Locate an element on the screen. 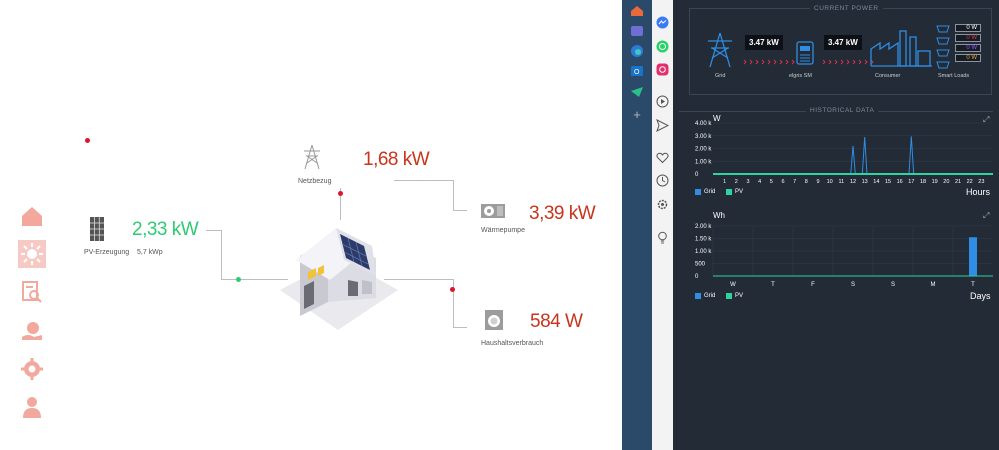  x-tick-label: 9 is located at coordinates (817, 182).